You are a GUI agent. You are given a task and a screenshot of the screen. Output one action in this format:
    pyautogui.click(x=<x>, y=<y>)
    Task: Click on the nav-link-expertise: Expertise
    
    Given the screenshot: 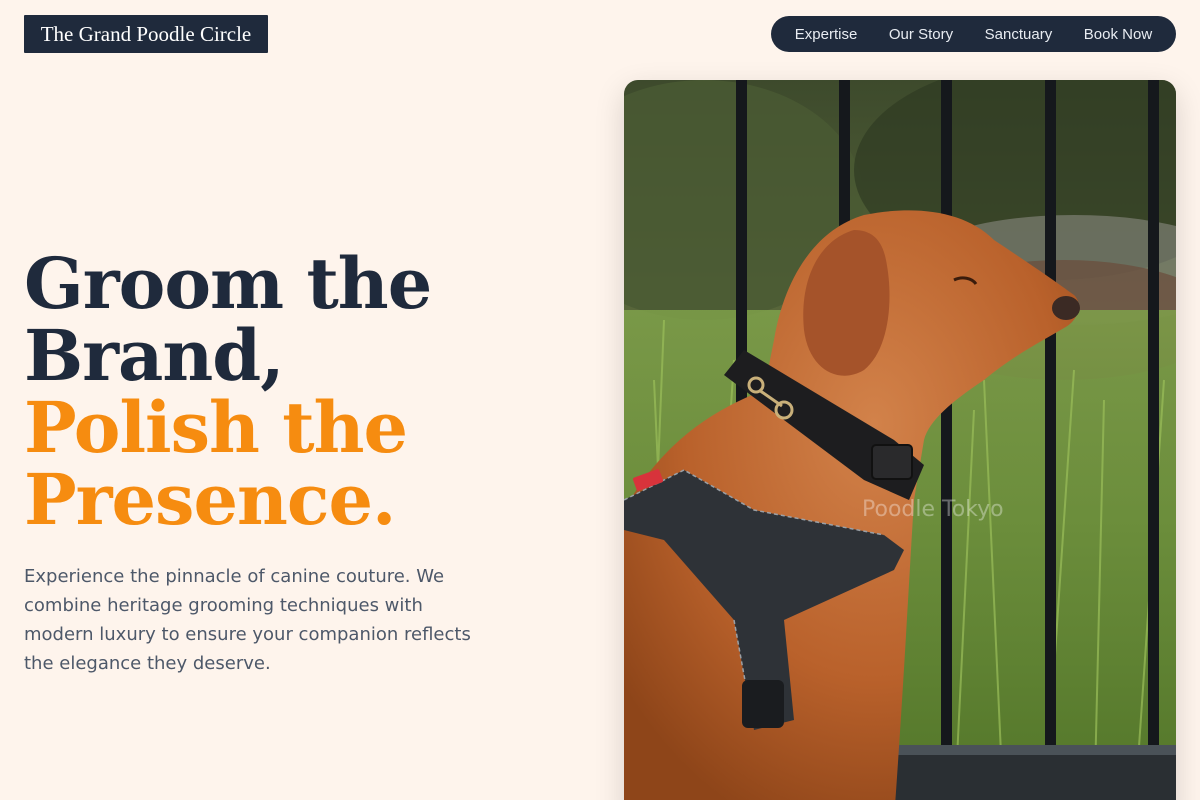 What is the action you would take?
    pyautogui.click(x=826, y=34)
    